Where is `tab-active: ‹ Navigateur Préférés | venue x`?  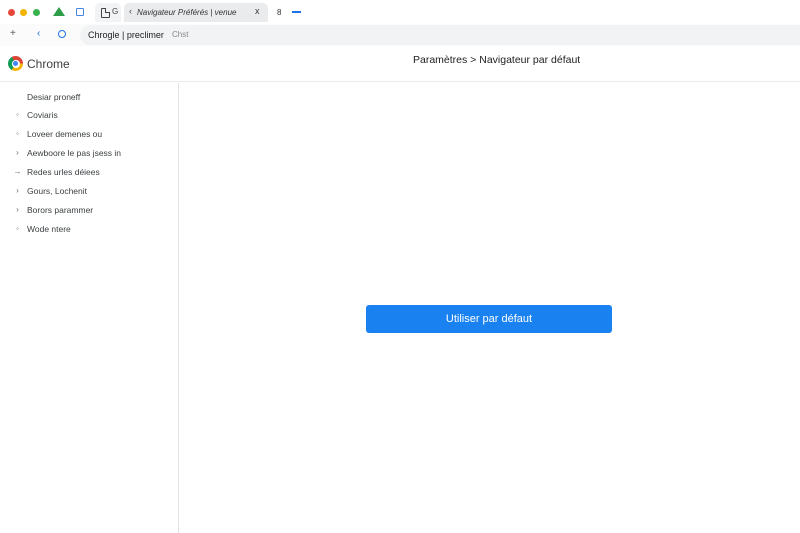
tab-active: ‹ Navigateur Préférés | venue x is located at coordinates (196, 12).